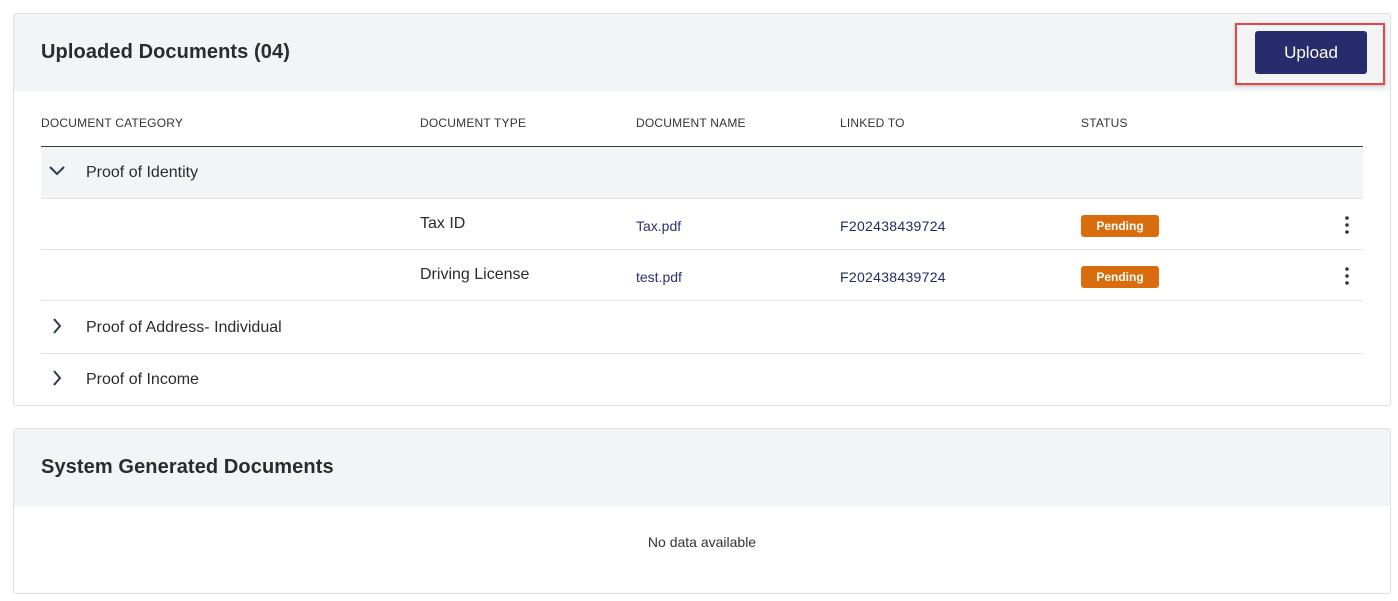 This screenshot has height=601, width=1398. What do you see at coordinates (659, 277) in the screenshot?
I see `document-name-link: test.pdf` at bounding box center [659, 277].